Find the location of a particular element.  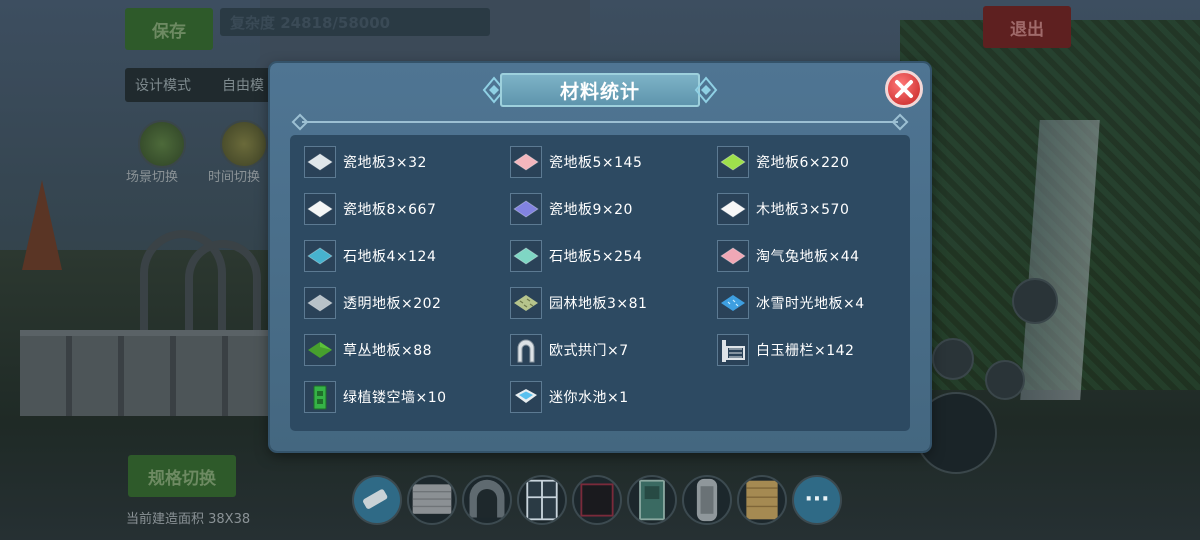

material-item: 透明地板×202 is located at coordinates (372, 303).